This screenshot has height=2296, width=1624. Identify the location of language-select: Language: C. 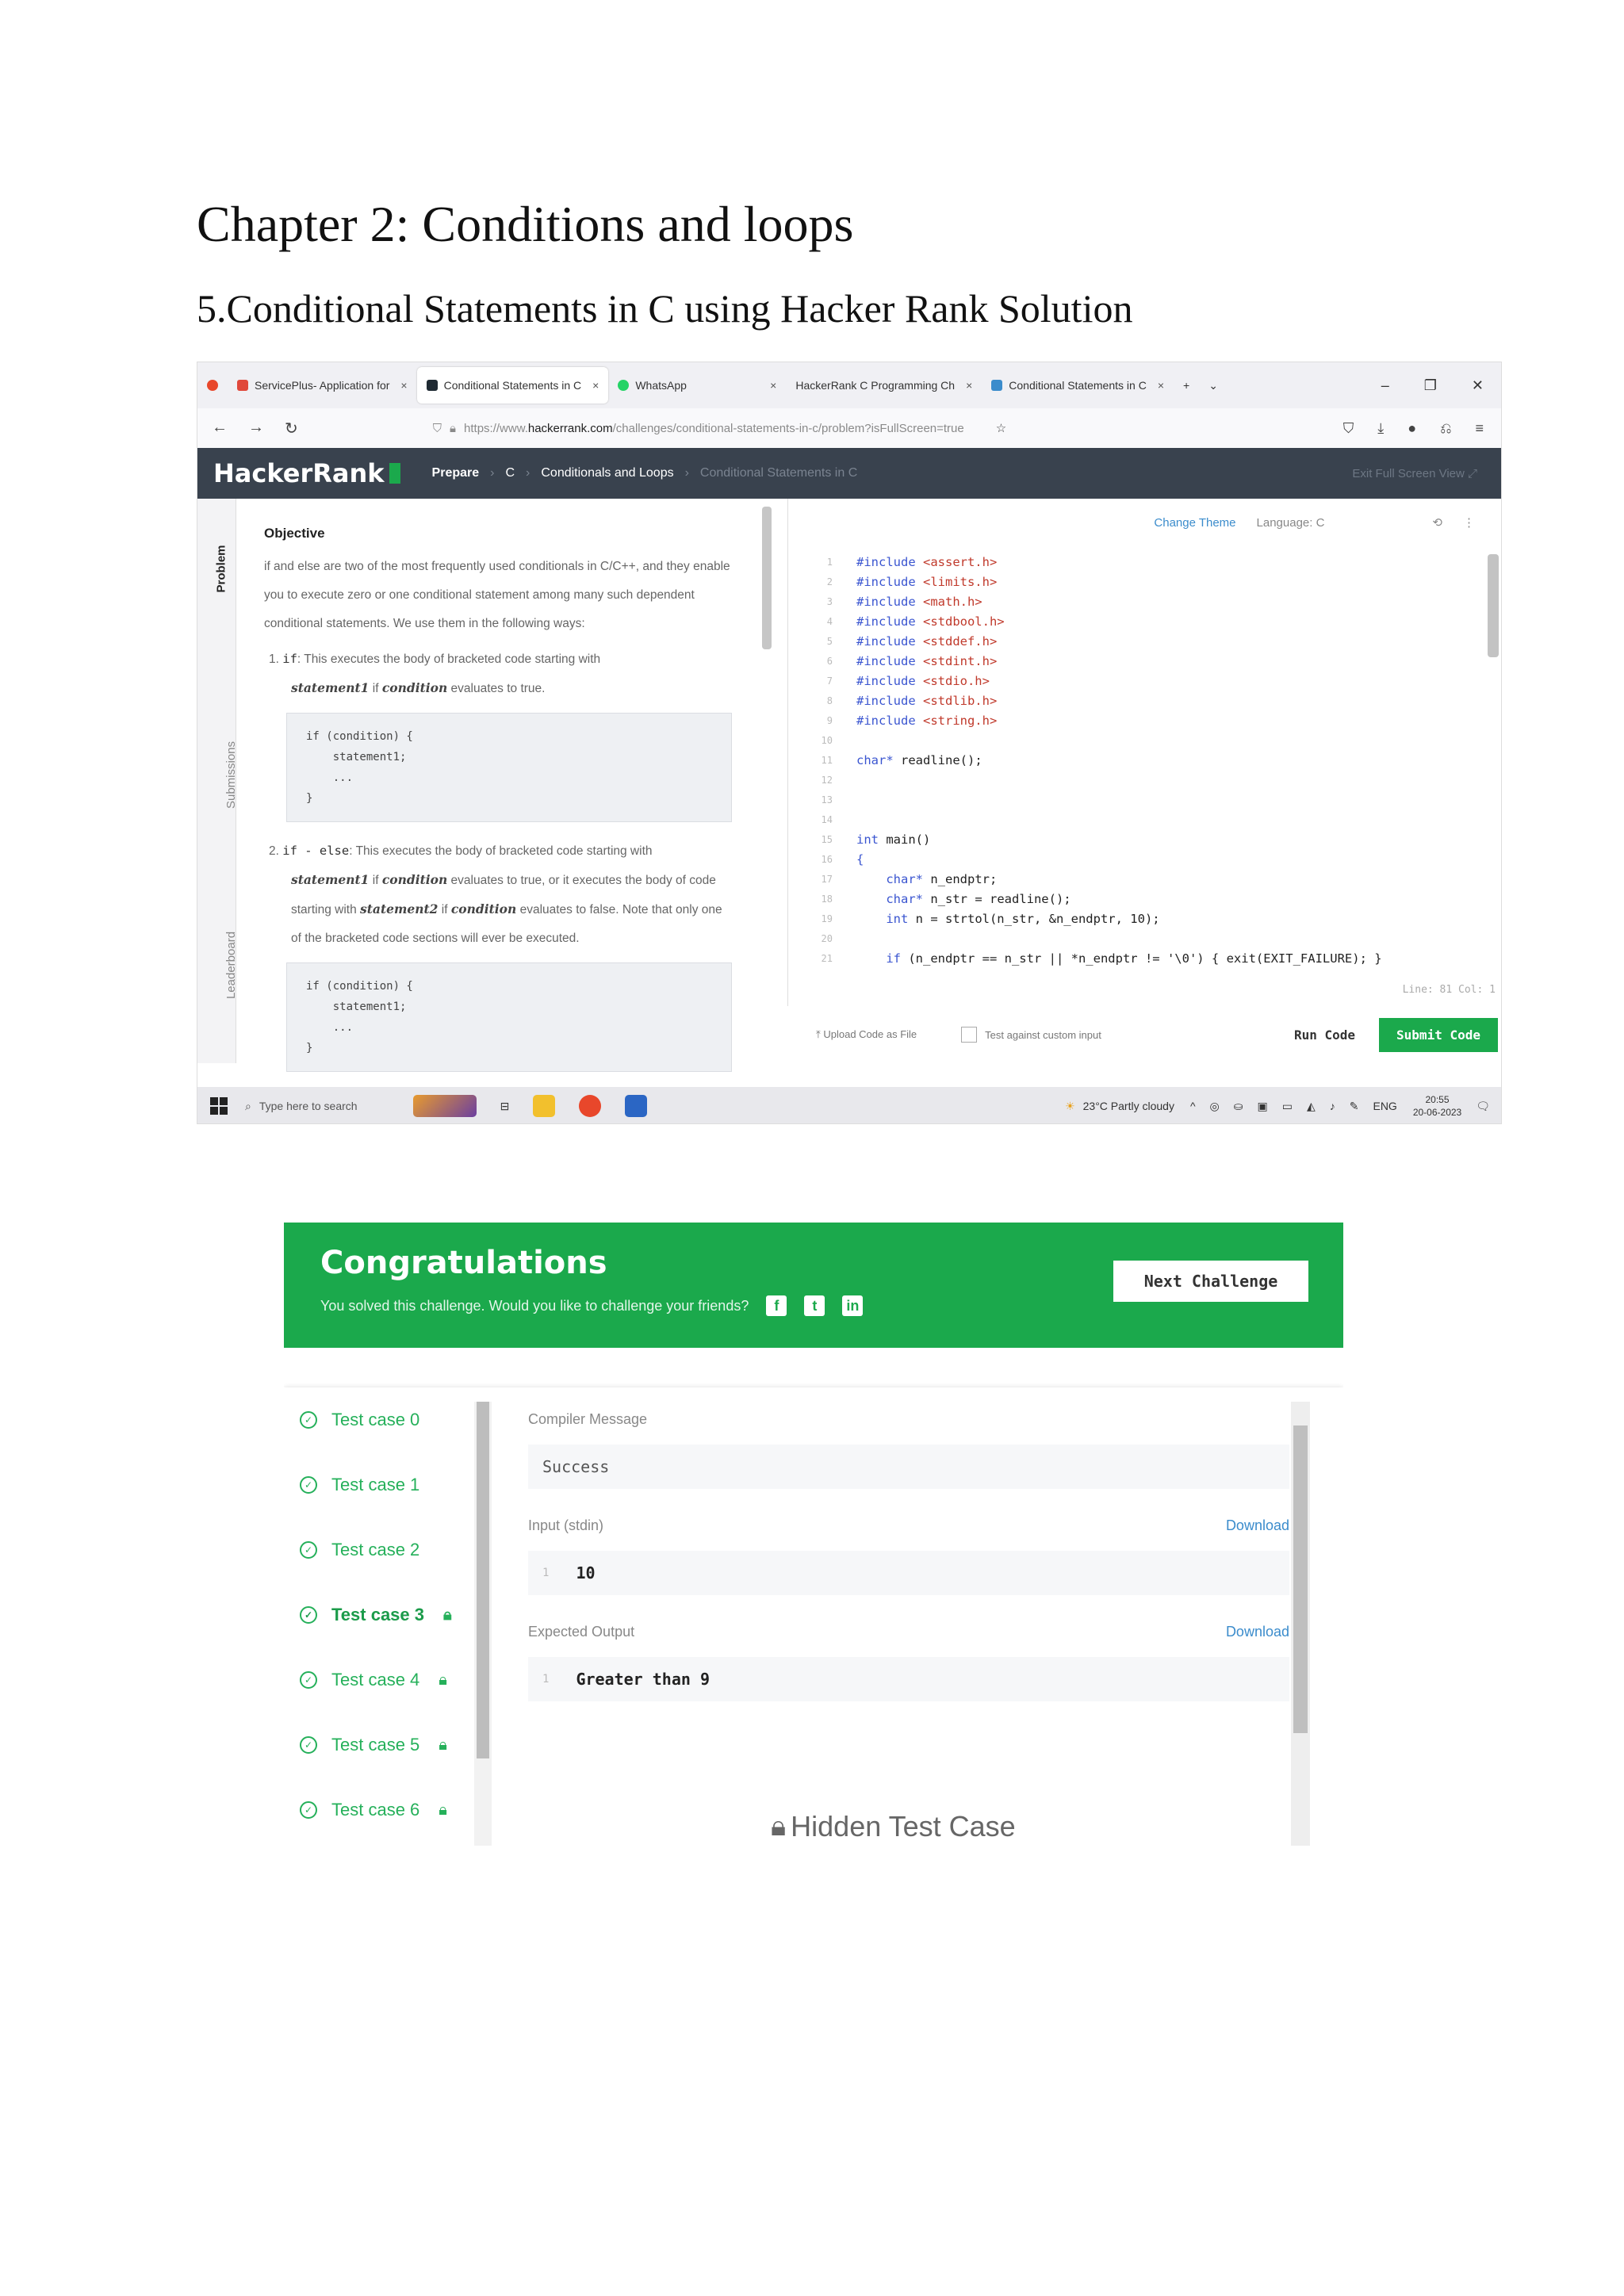
(1291, 523).